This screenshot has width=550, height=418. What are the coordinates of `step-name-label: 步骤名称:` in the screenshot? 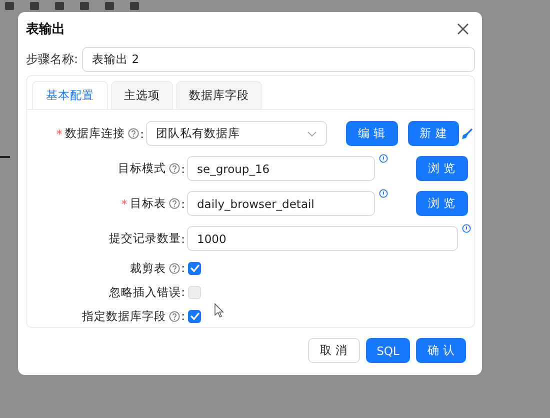 It's located at (52, 59).